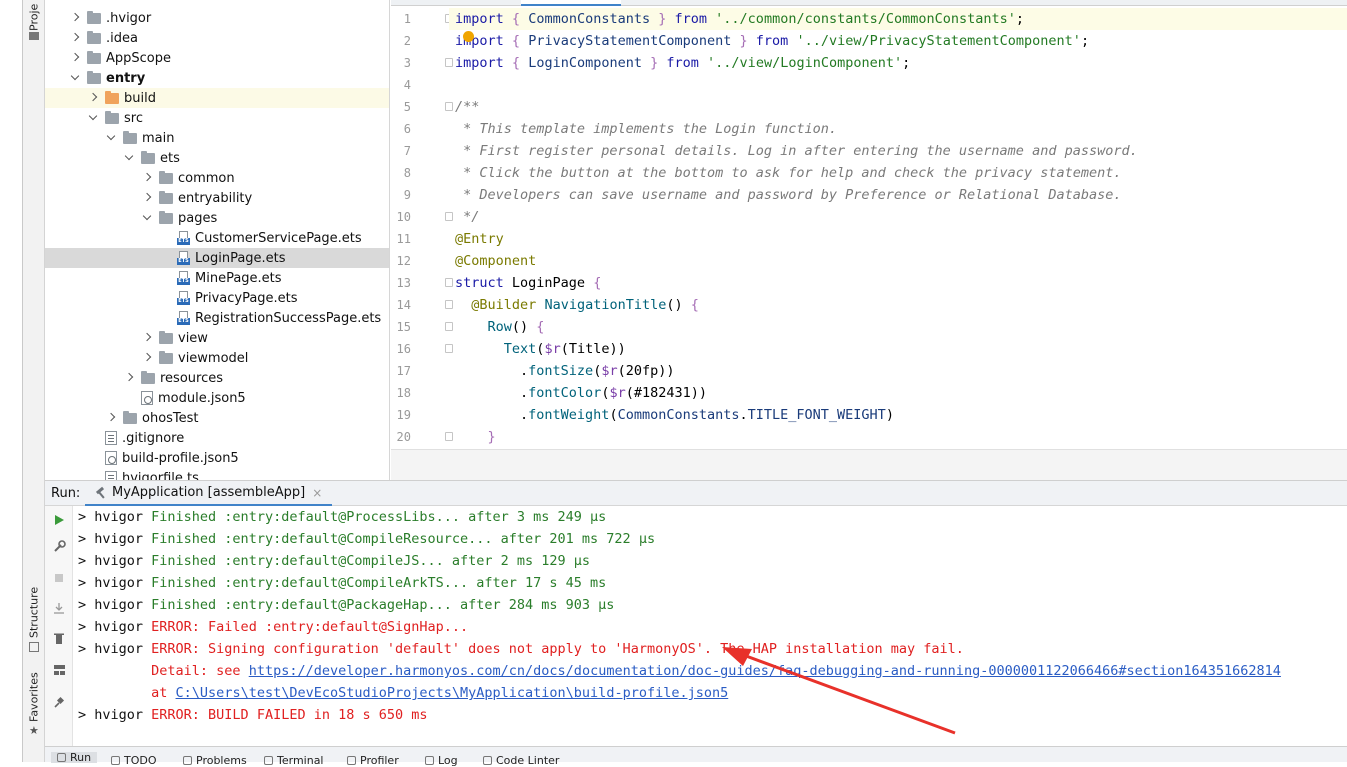  I want to click on tree-item: main, so click(217, 138).